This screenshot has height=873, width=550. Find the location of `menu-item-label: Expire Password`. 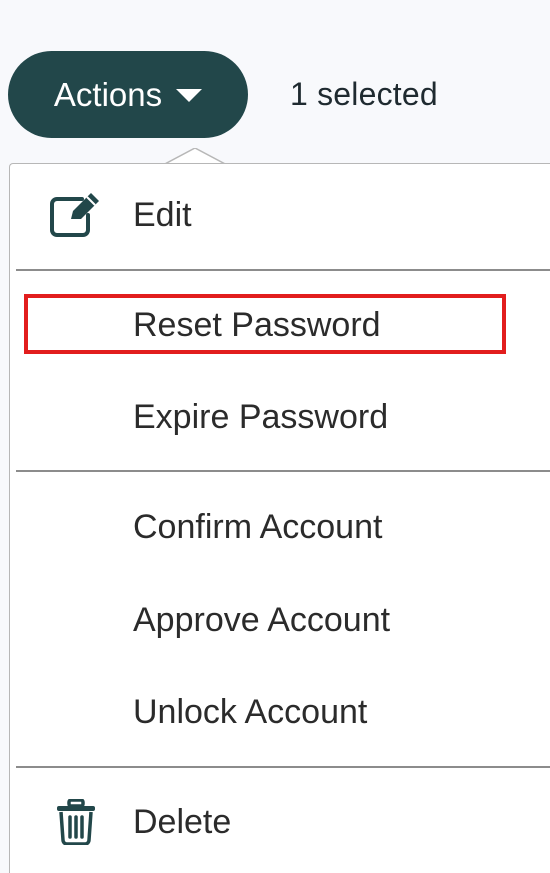

menu-item-label: Expire Password is located at coordinates (261, 416).